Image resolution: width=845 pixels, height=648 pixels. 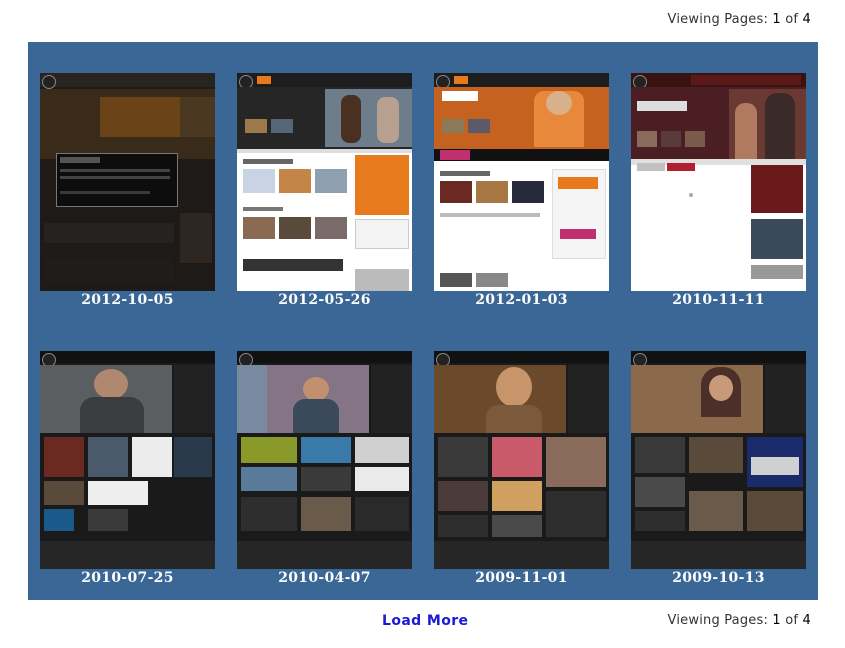 I want to click on pager-bottom: Viewing Pages: 1 of 4, so click(x=739, y=620).